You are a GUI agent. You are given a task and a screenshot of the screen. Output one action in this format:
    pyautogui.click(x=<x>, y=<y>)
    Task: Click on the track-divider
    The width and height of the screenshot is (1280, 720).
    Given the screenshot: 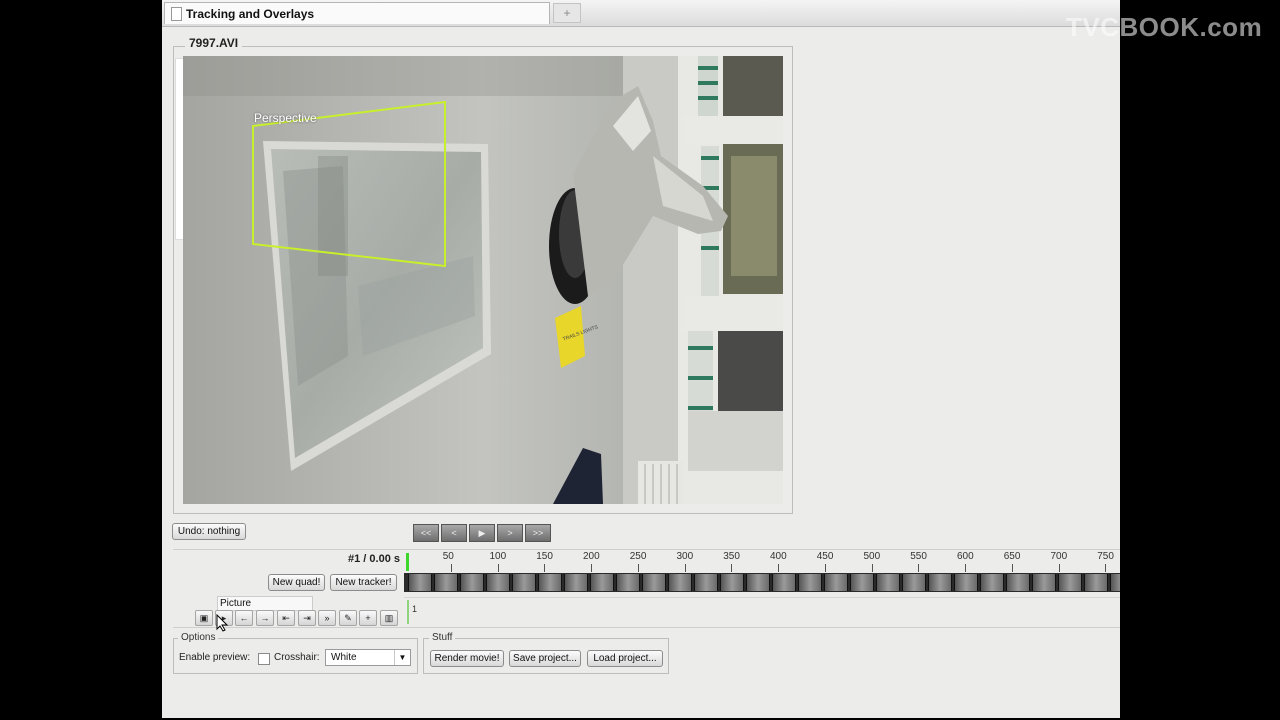 What is the action you would take?
    pyautogui.click(x=762, y=597)
    